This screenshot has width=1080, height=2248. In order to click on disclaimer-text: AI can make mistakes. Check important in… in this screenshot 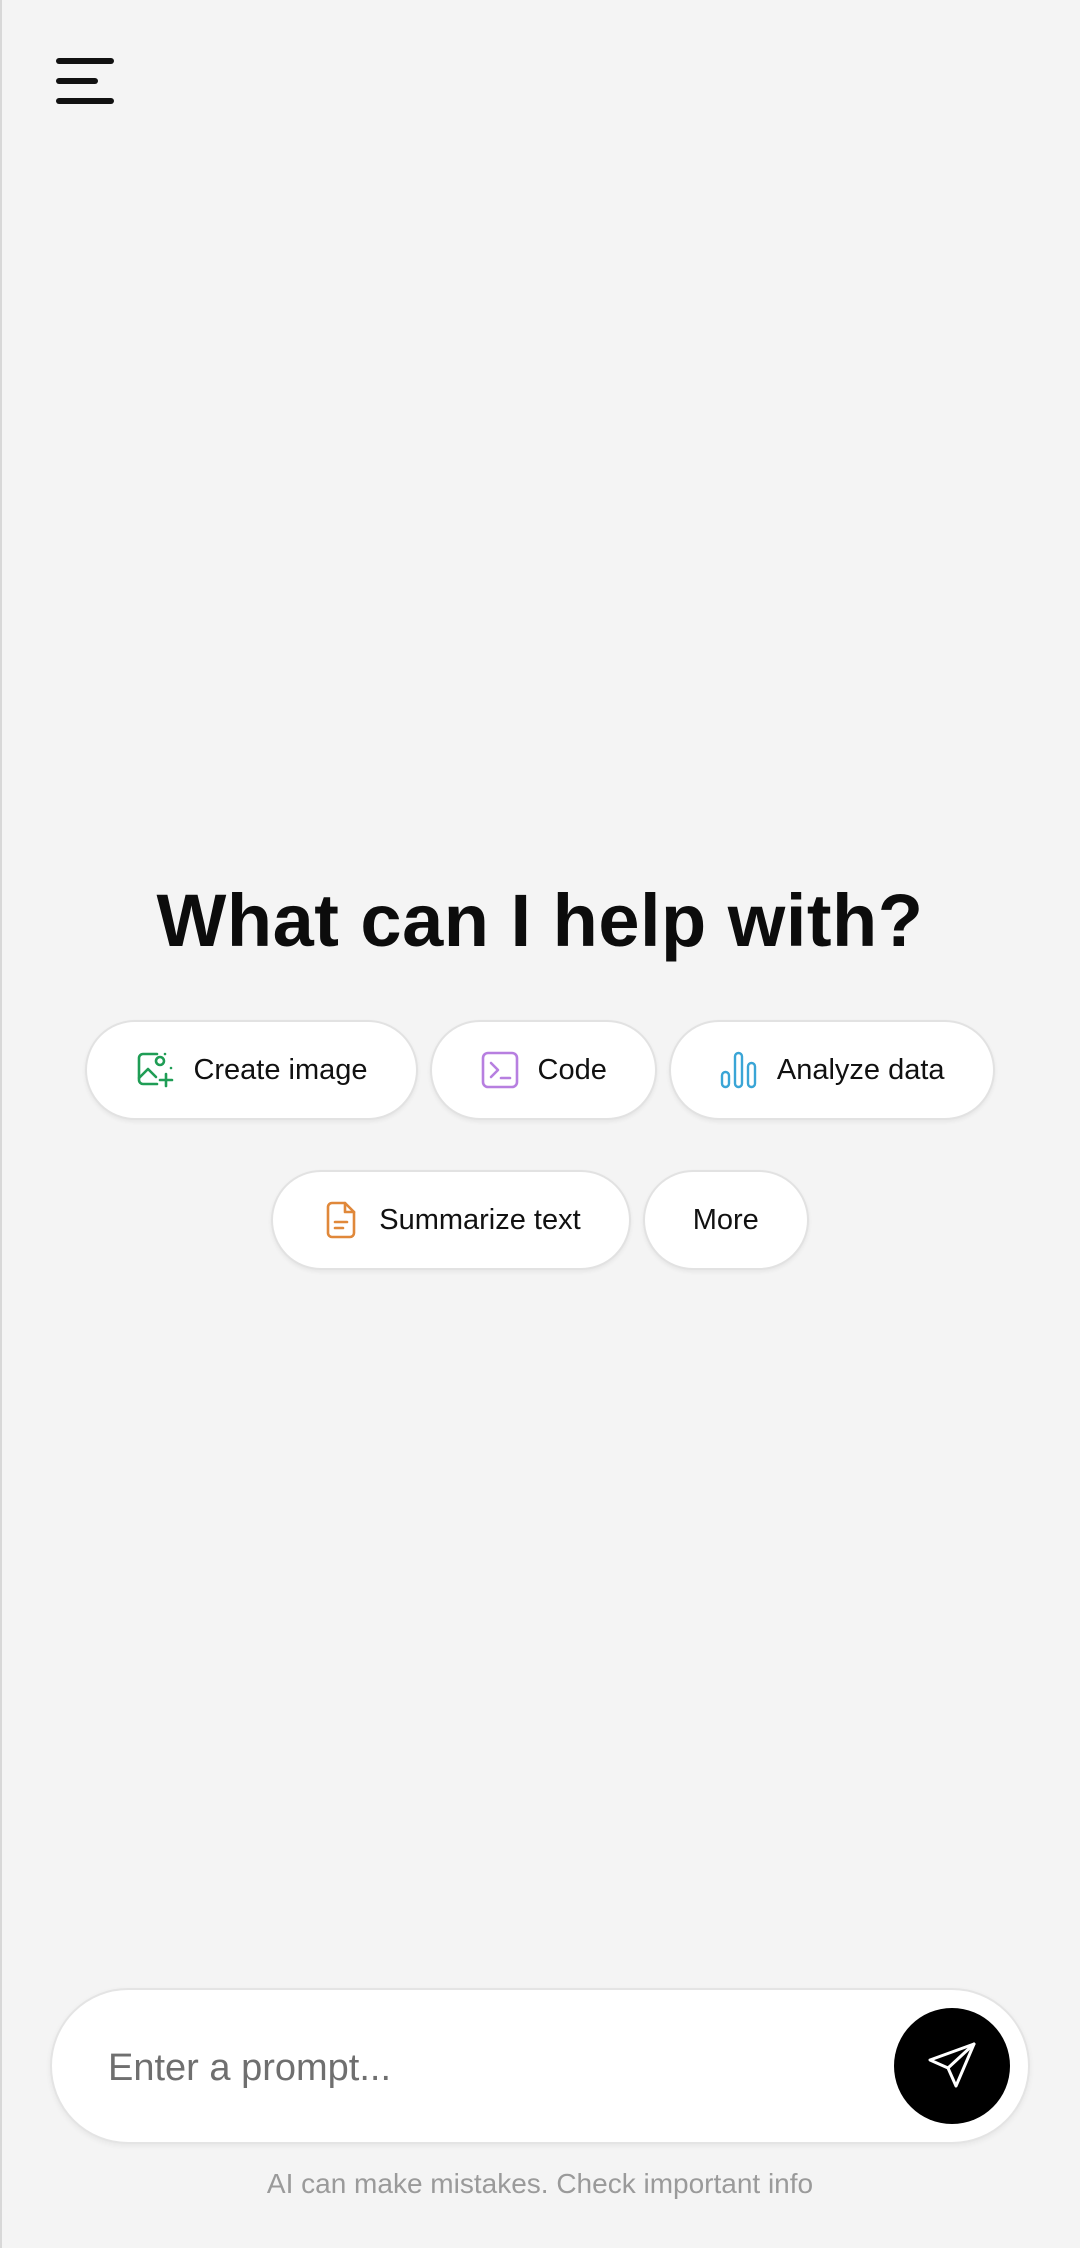, I will do `click(540, 2183)`.